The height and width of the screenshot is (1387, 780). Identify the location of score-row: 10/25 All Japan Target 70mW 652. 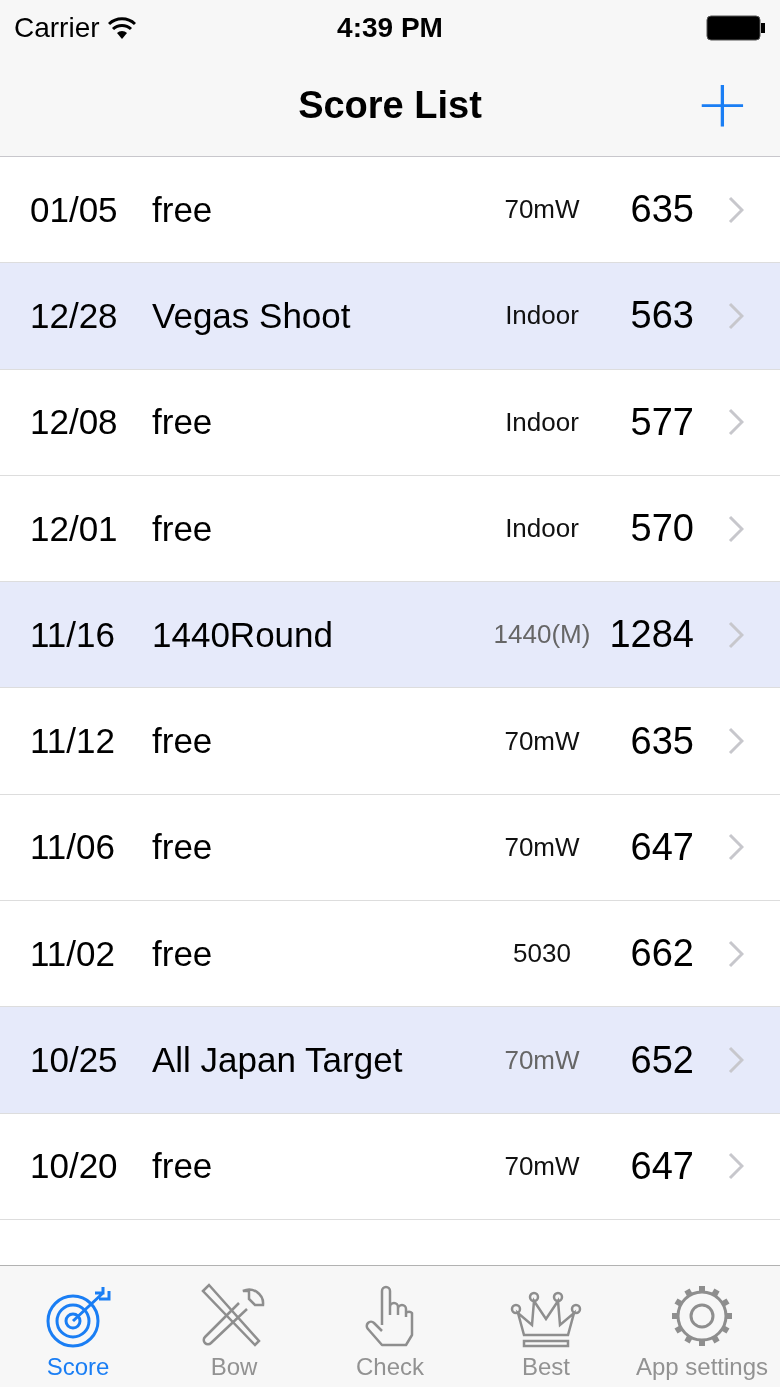
(390, 1060).